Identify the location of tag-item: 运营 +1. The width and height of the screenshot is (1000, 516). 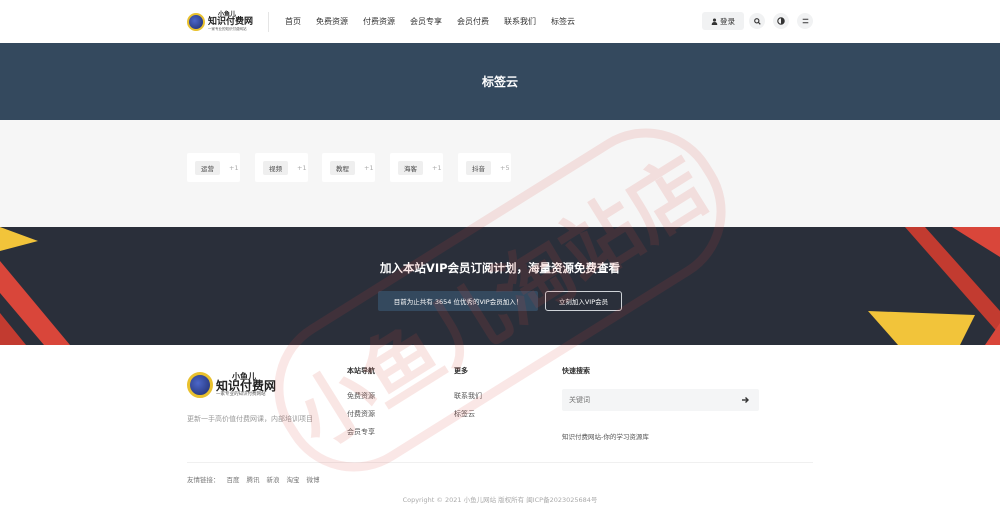
(213, 167).